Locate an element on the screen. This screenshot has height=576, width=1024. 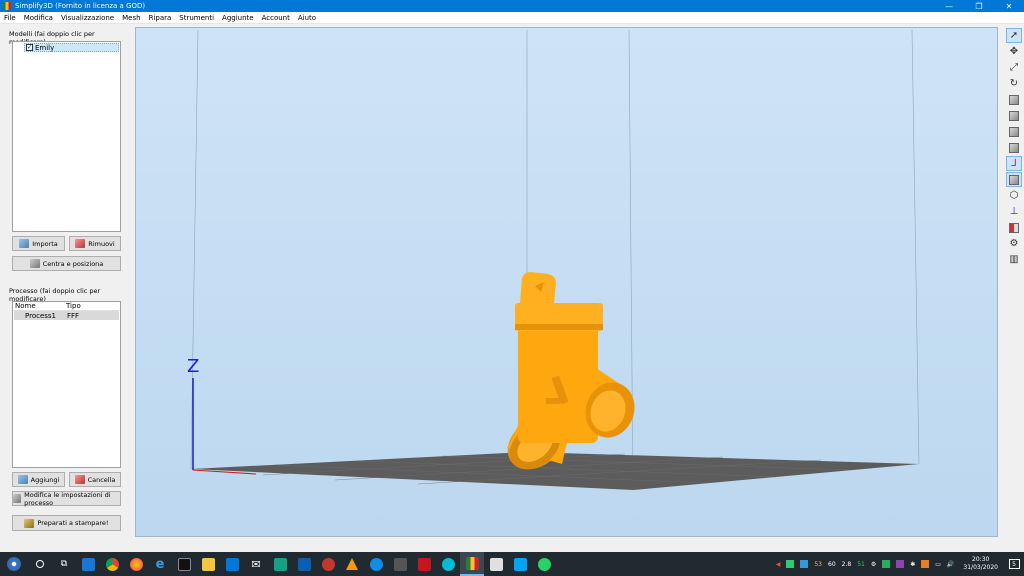
cross-section-icon is located at coordinates (1014, 227).